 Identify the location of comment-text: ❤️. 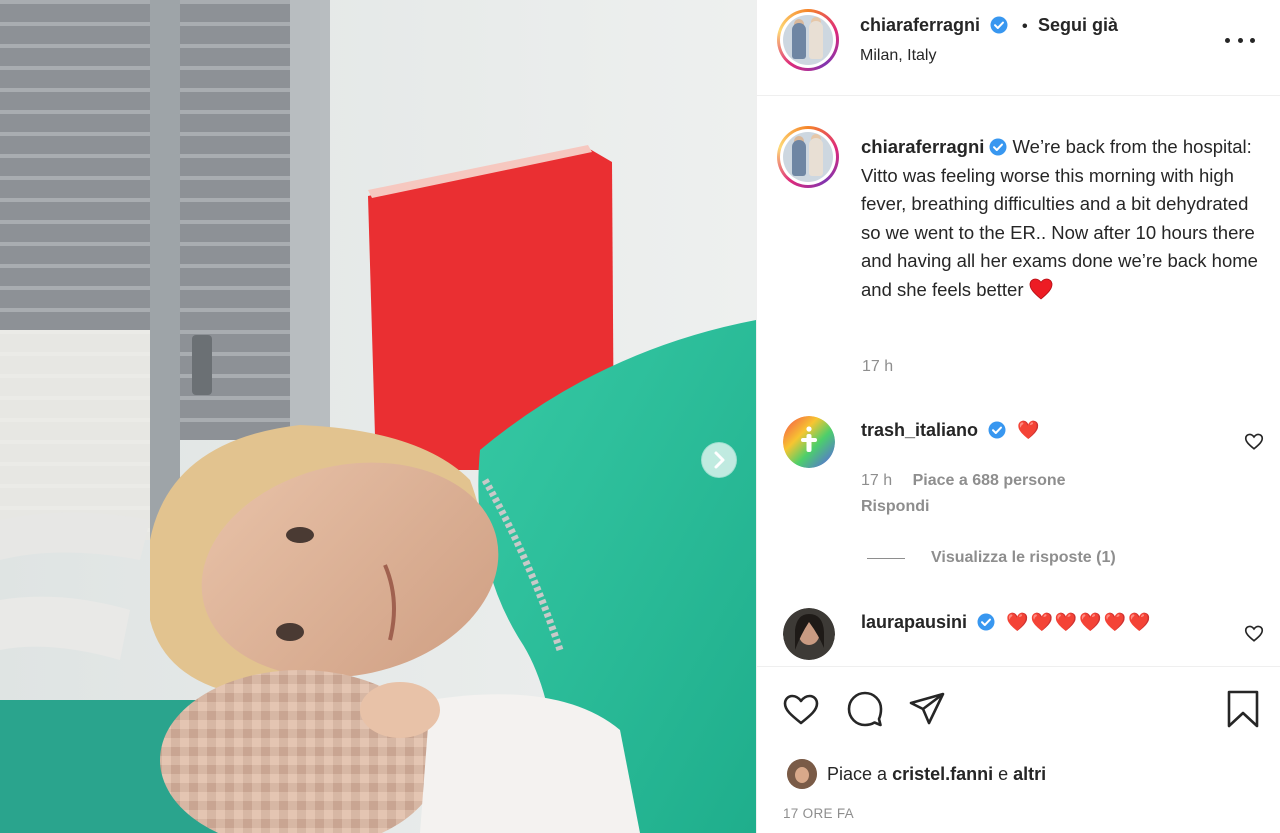
(1028, 430).